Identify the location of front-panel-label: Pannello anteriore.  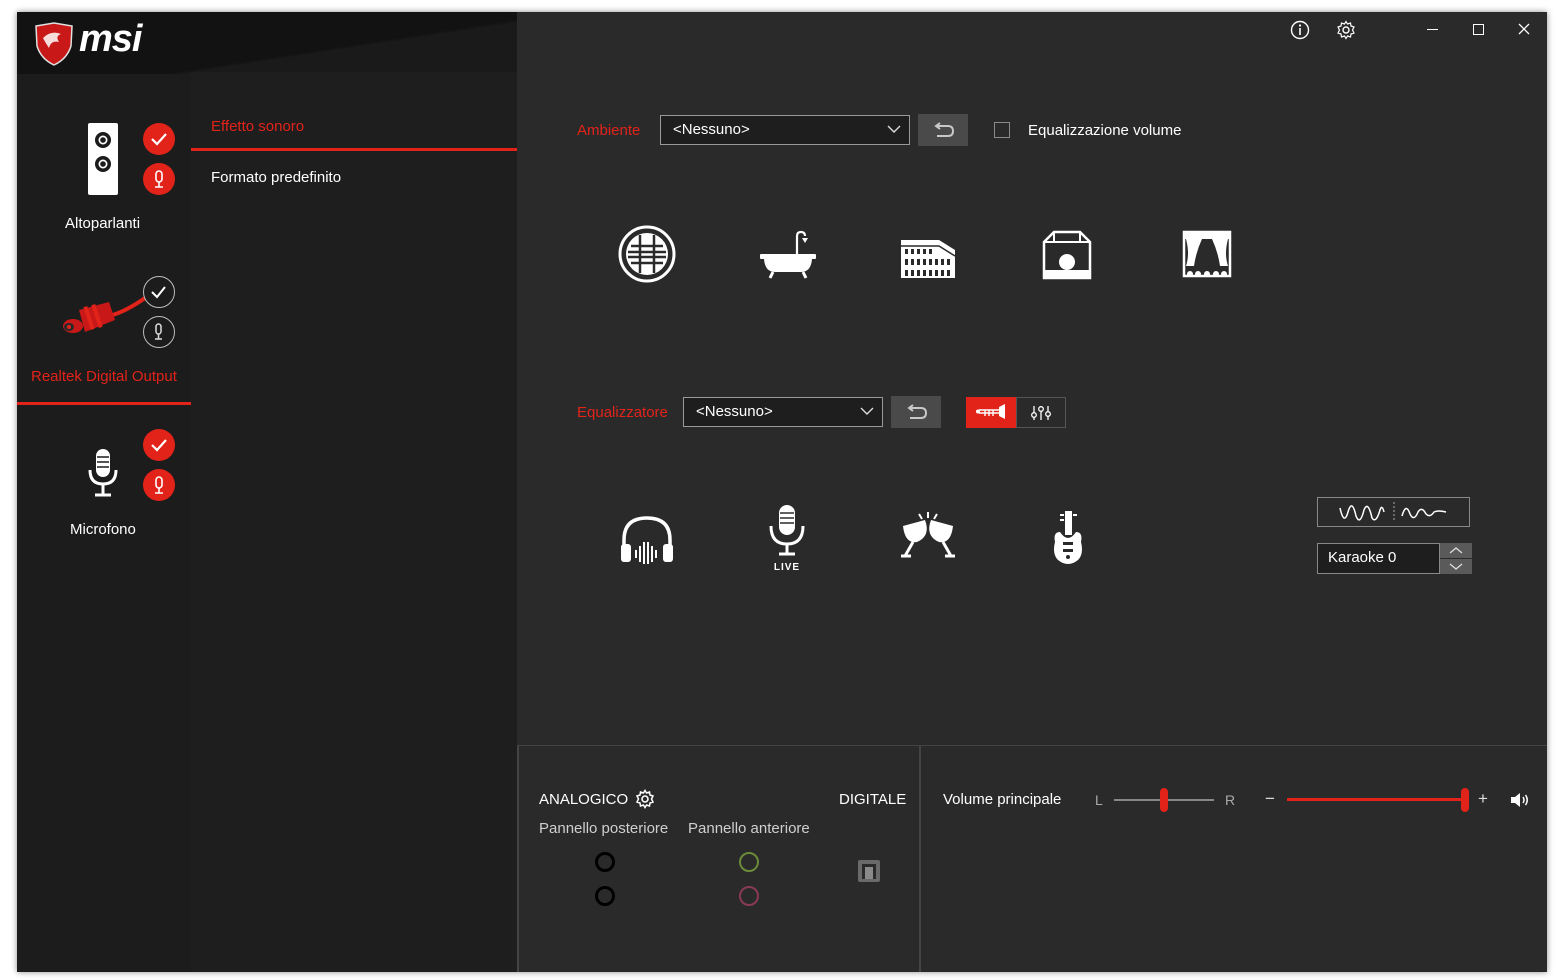
(749, 828).